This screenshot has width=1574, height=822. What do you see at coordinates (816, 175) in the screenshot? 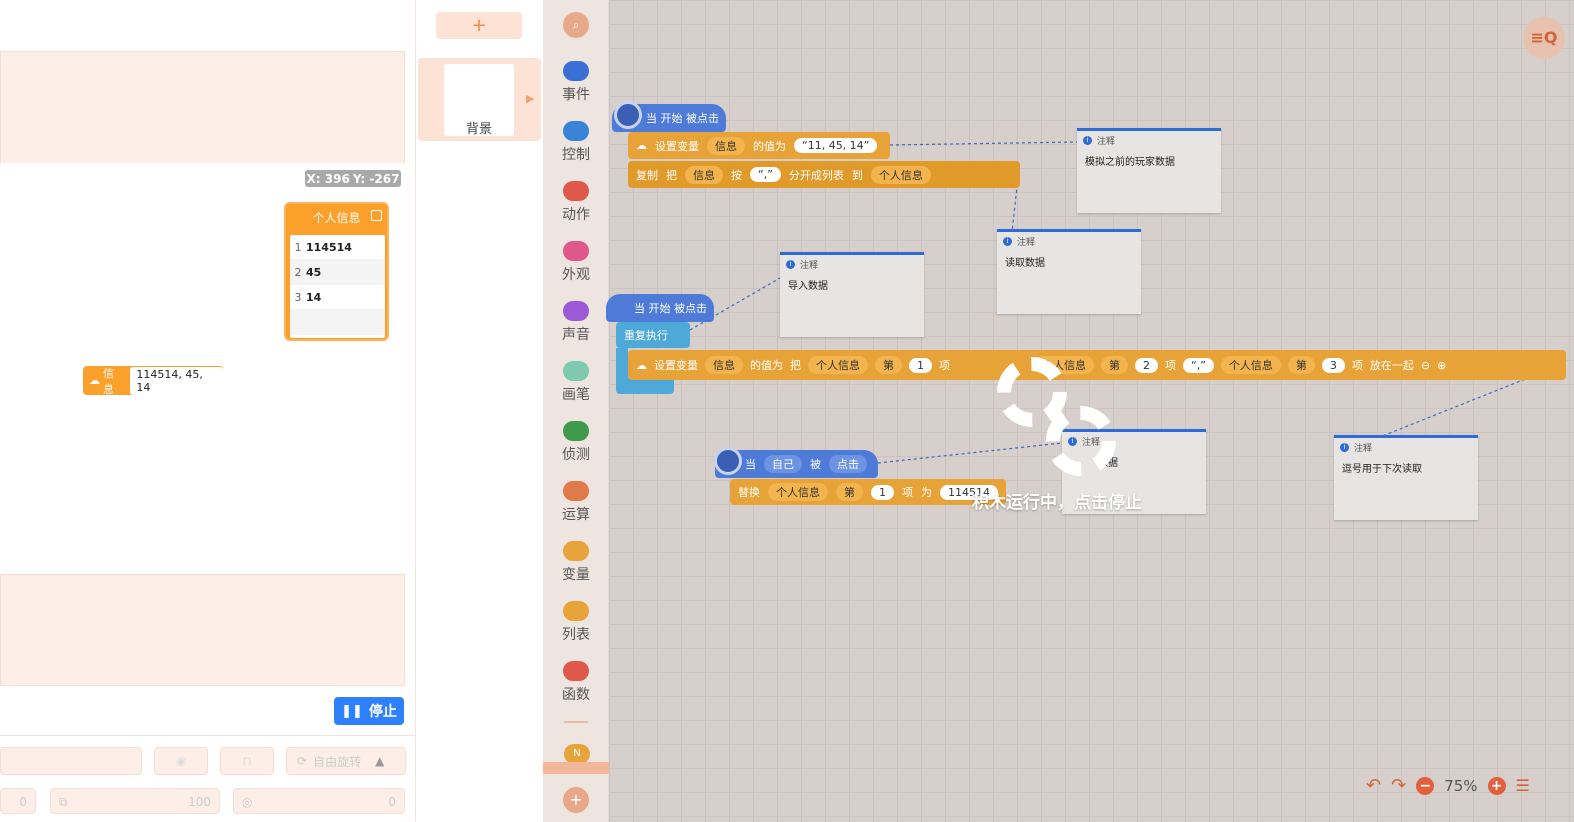
I see `block-label: 分开成列表` at bounding box center [816, 175].